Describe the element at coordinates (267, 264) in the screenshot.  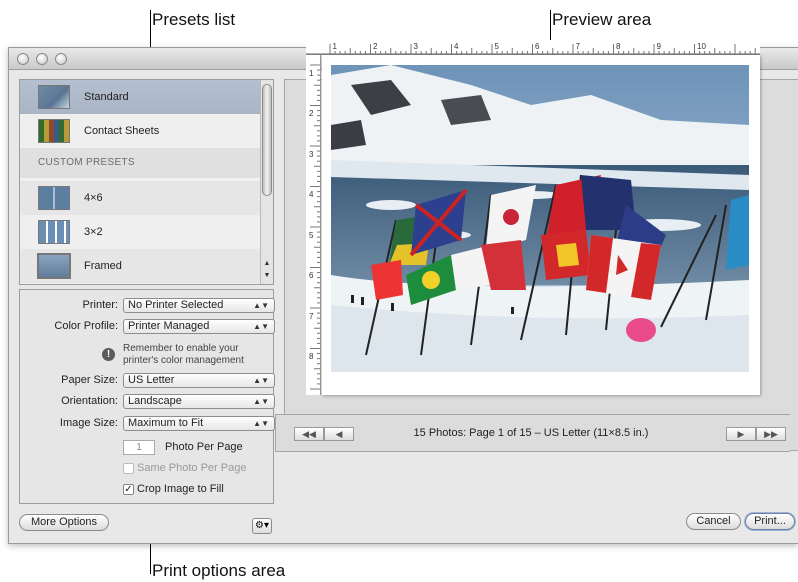
I see `scroll-up-arrow-icon: ▲` at that location.